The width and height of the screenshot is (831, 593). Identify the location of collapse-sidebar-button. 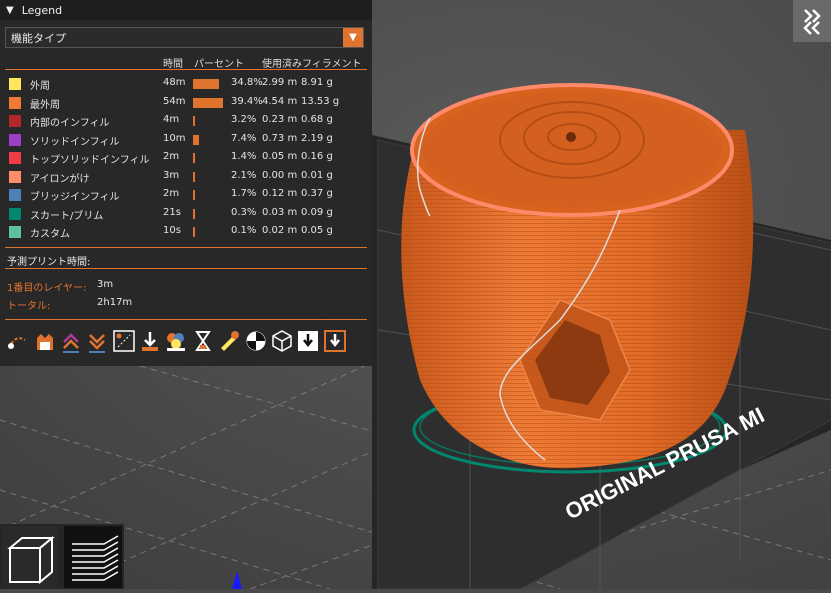
(812, 21).